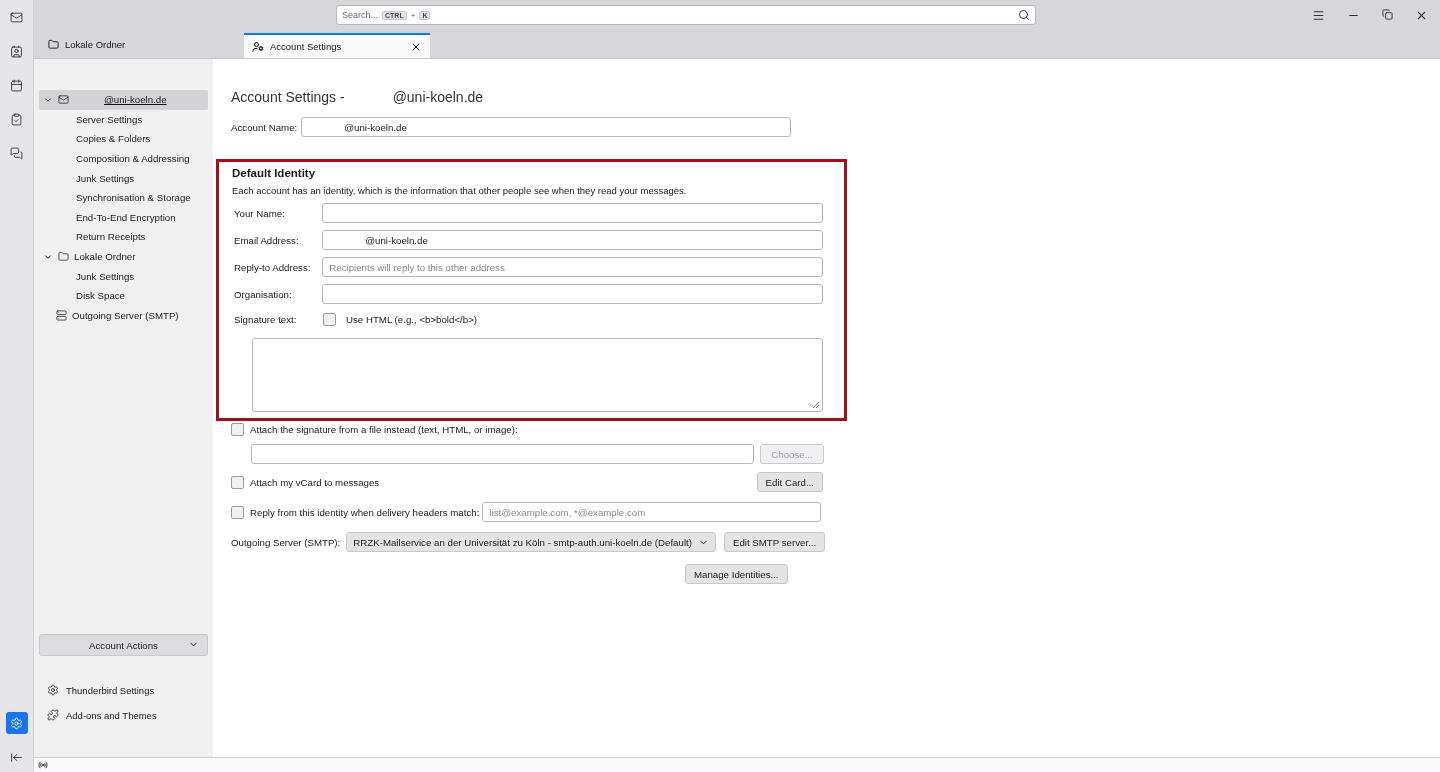 The height and width of the screenshot is (772, 1440). I want to click on server-icon, so click(61, 315).